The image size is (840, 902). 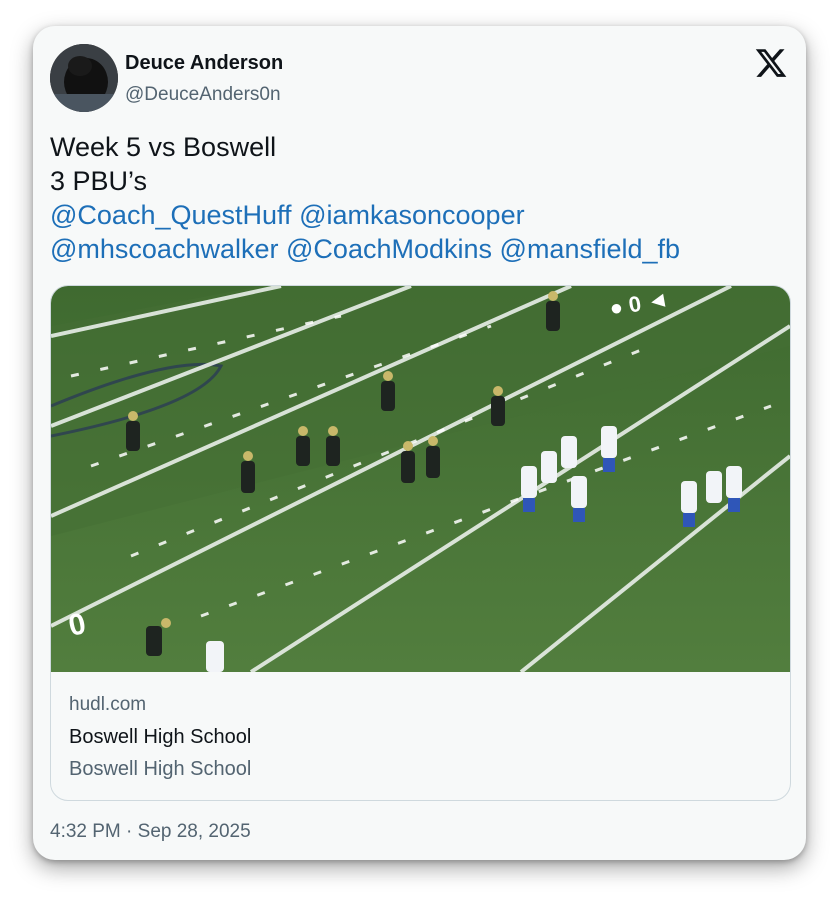 What do you see at coordinates (590, 249) in the screenshot?
I see `mention-mansfield-fb: @mansfield_fb` at bounding box center [590, 249].